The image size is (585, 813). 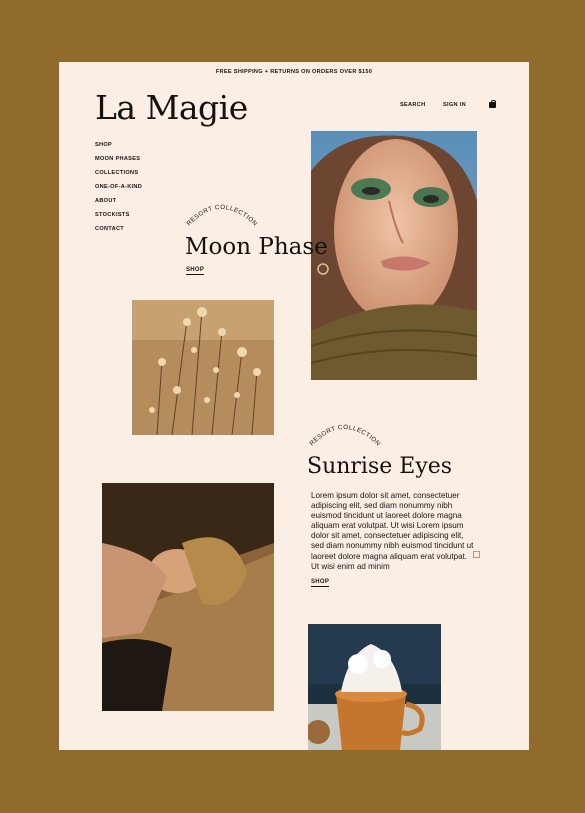 What do you see at coordinates (492, 103) in the screenshot?
I see `shopping-bag-icon` at bounding box center [492, 103].